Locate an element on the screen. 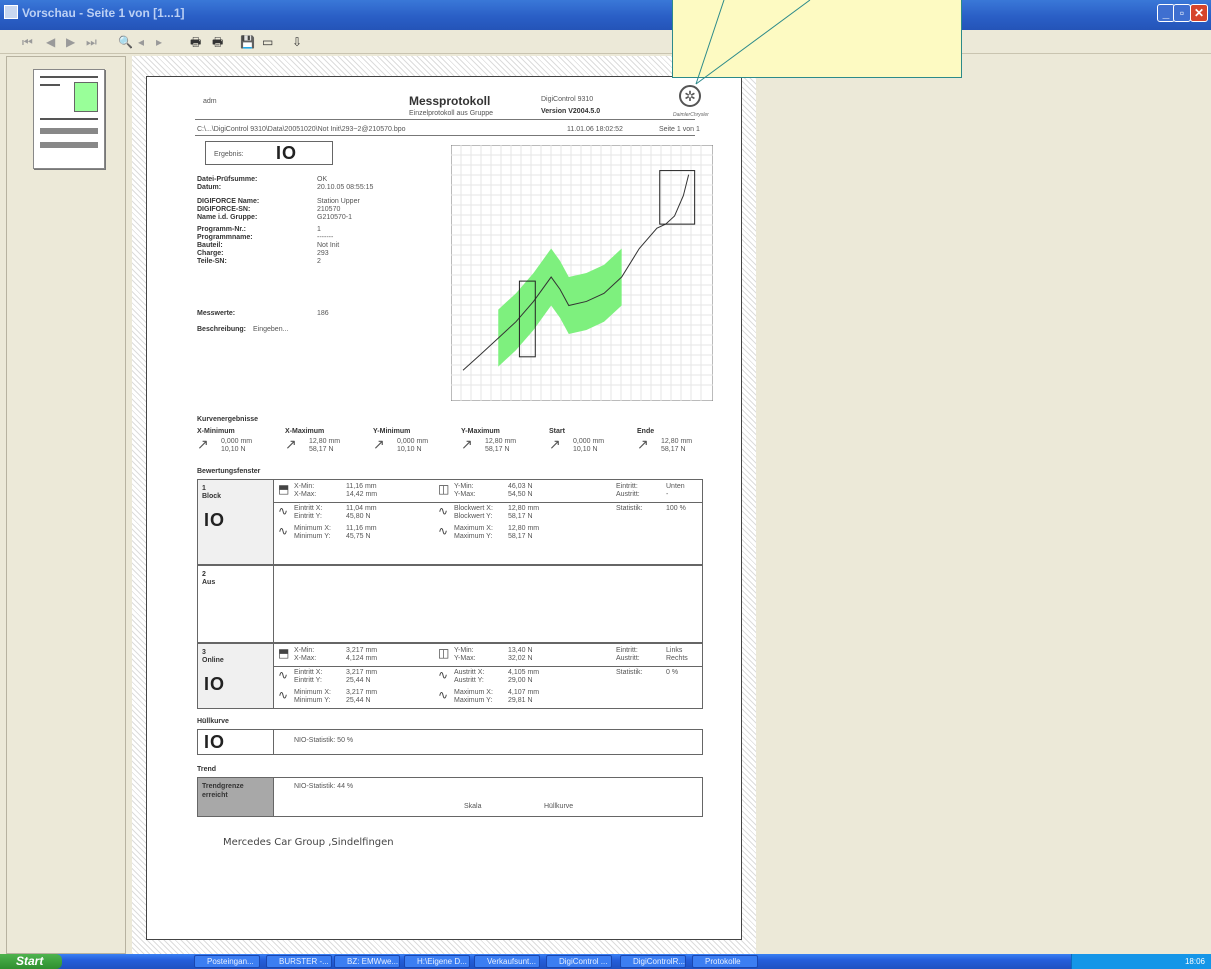 The image size is (1211, 969). field-label: Teile-SN: is located at coordinates (212, 261).